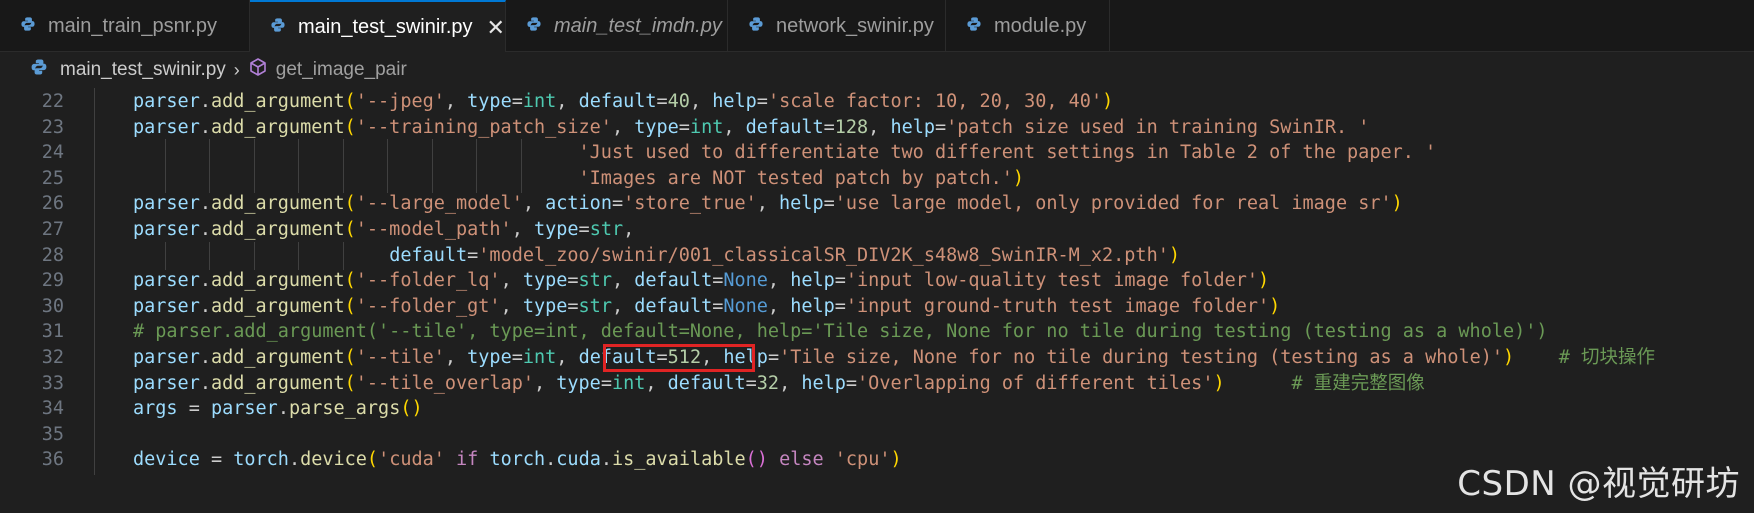 This screenshot has width=1754, height=513. What do you see at coordinates (756, 460) in the screenshot?
I see `code-token: ()` at bounding box center [756, 460].